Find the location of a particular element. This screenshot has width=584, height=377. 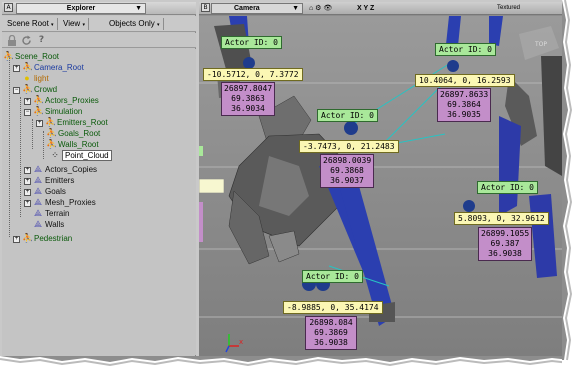

camera-icons: ⌂ ⚙ 👁 is located at coordinates (320, 8).